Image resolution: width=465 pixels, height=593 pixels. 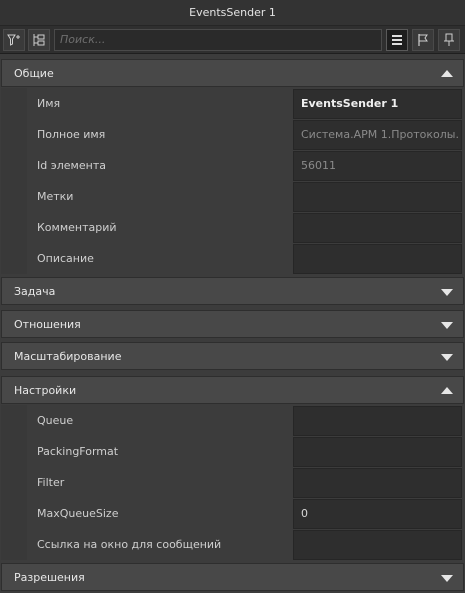 What do you see at coordinates (232, 73) in the screenshot?
I see `section-general-header: Общие` at bounding box center [232, 73].